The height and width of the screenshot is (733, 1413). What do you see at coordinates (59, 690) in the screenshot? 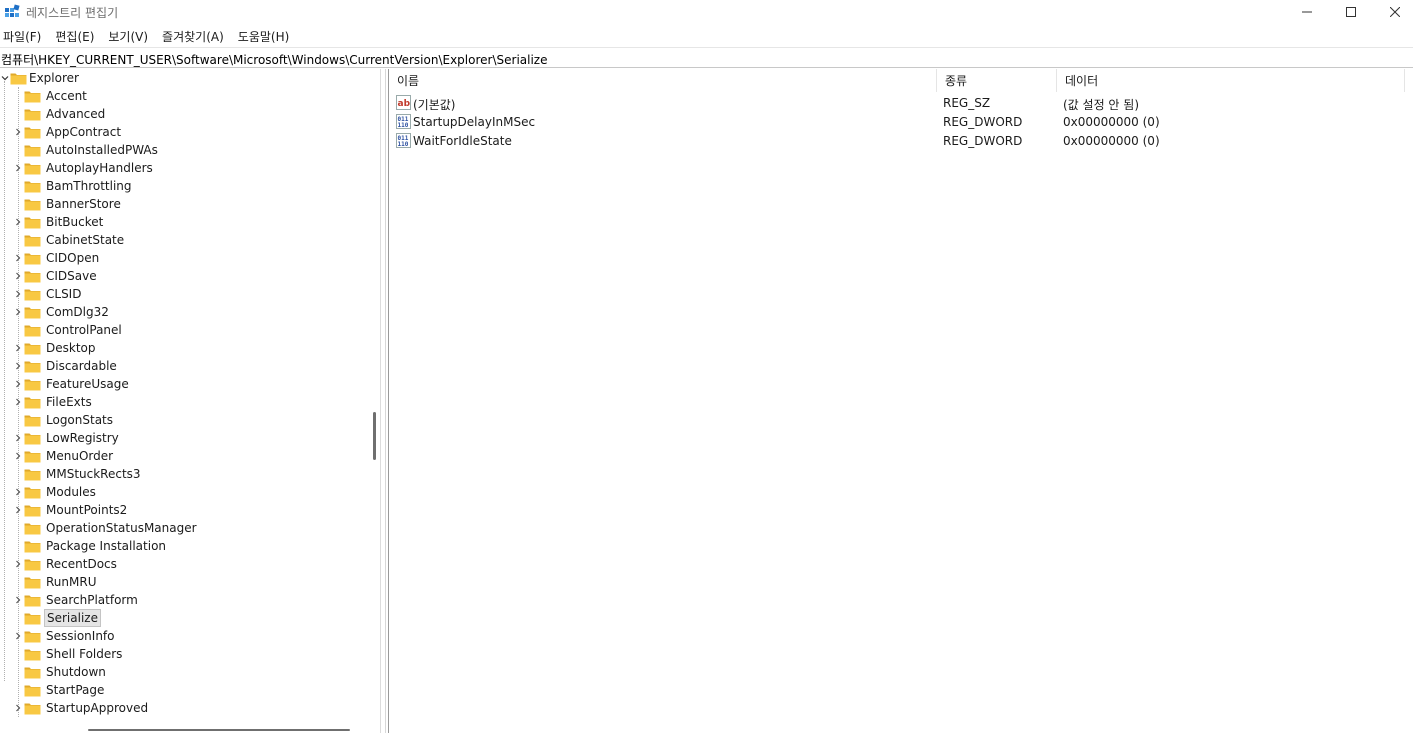
I see `tree-item: StartPage` at bounding box center [59, 690].